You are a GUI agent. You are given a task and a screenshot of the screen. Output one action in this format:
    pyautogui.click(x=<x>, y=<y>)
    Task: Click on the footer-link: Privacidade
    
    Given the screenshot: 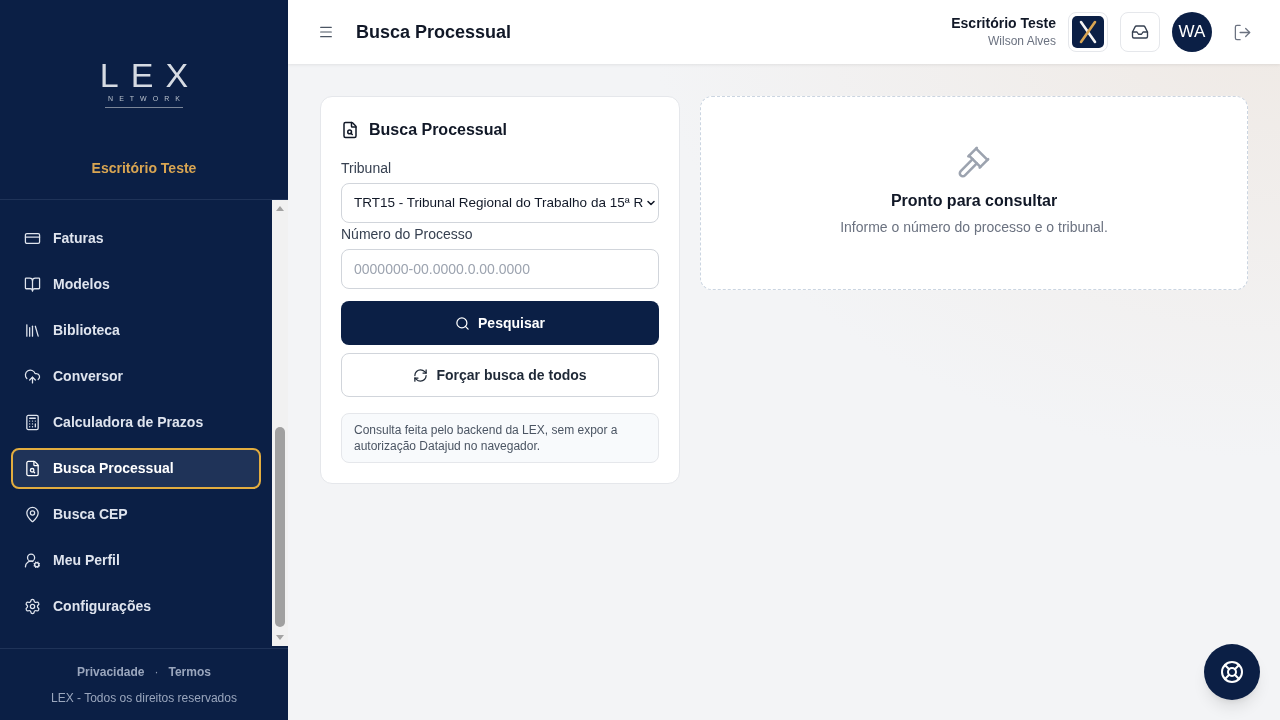 What is the action you would take?
    pyautogui.click(x=111, y=671)
    